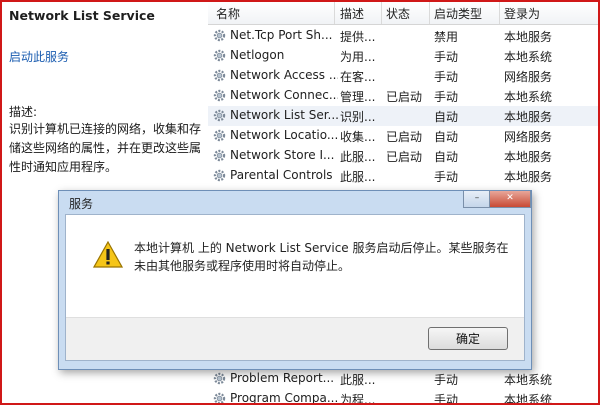 The height and width of the screenshot is (405, 600). What do you see at coordinates (228, 13) in the screenshot?
I see `column-header-name: 名称` at bounding box center [228, 13].